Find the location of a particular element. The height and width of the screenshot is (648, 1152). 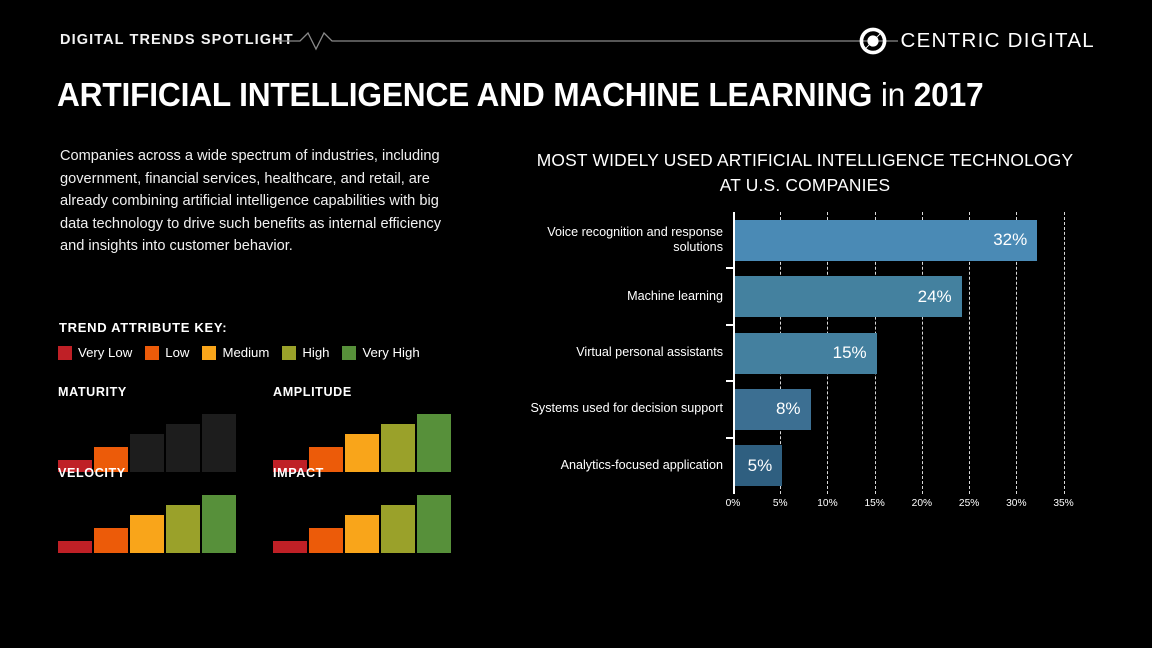

chart-category-label: Voice recognition and response solutions is located at coordinates (635, 239).